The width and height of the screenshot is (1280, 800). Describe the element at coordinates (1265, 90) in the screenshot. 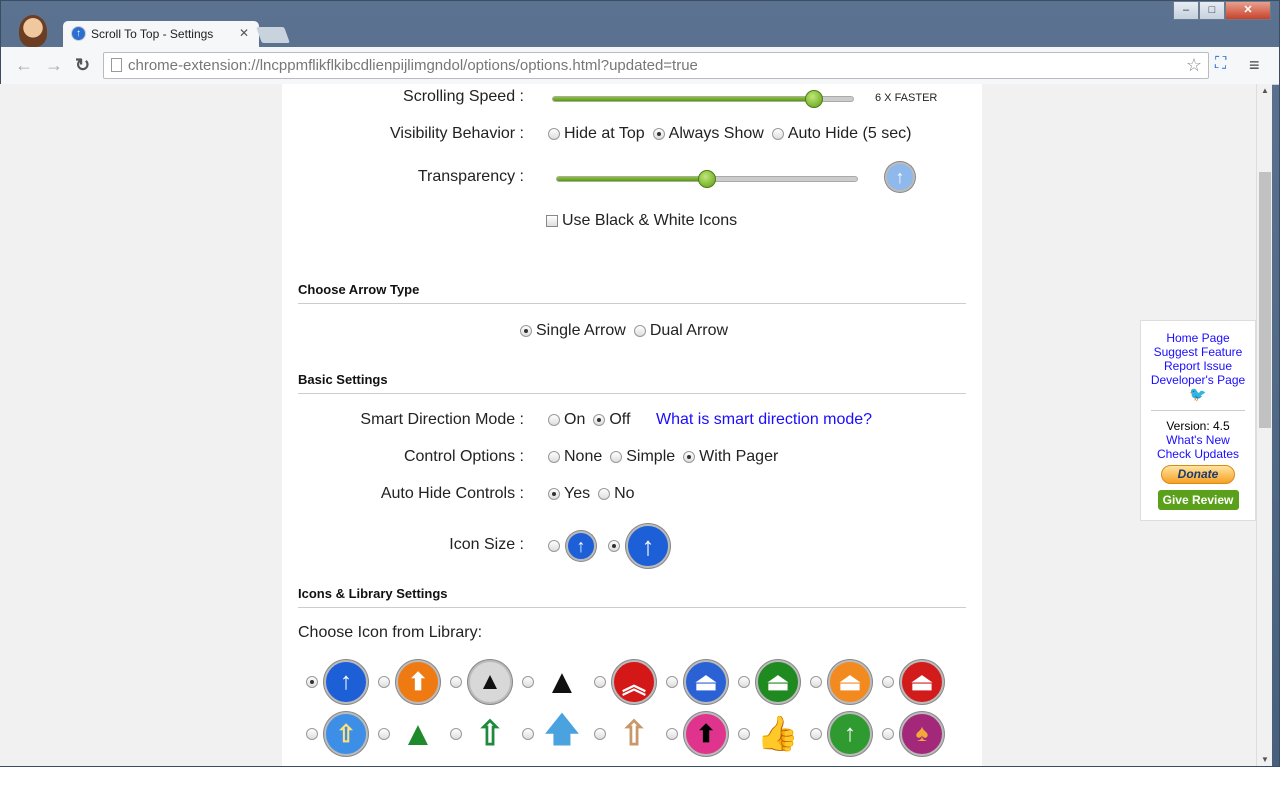

I see `scroll-up-icon: ▲` at that location.